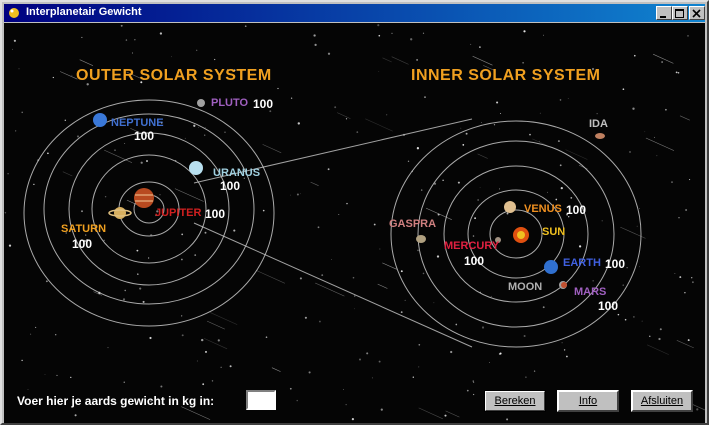 The image size is (709, 425). What do you see at coordinates (14, 13) in the screenshot?
I see `app-icon` at bounding box center [14, 13].